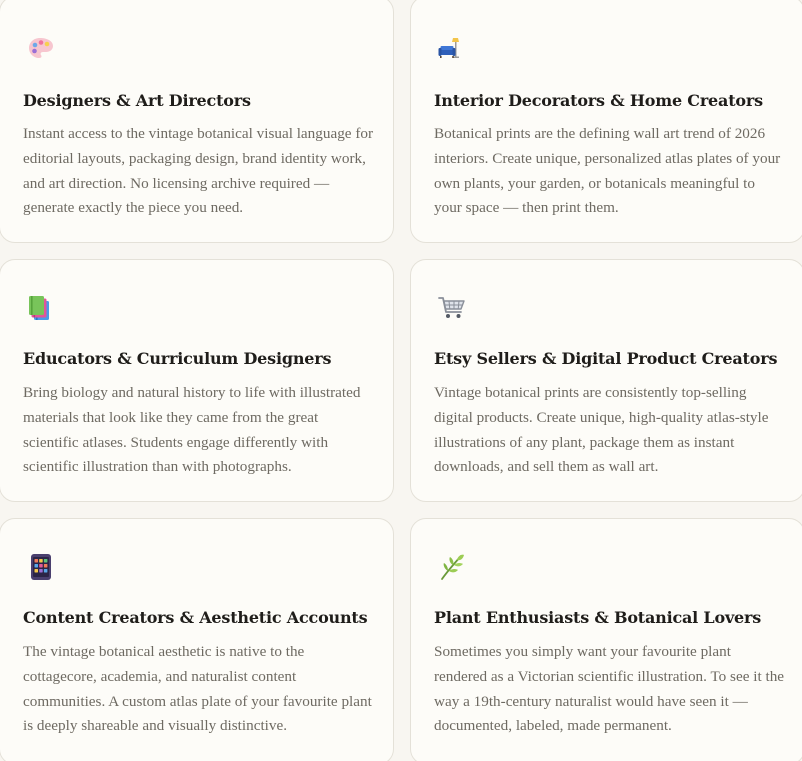  Describe the element at coordinates (606, 358) in the screenshot. I see `card-title: Etsy Sellers & Digital Product Creators` at that location.